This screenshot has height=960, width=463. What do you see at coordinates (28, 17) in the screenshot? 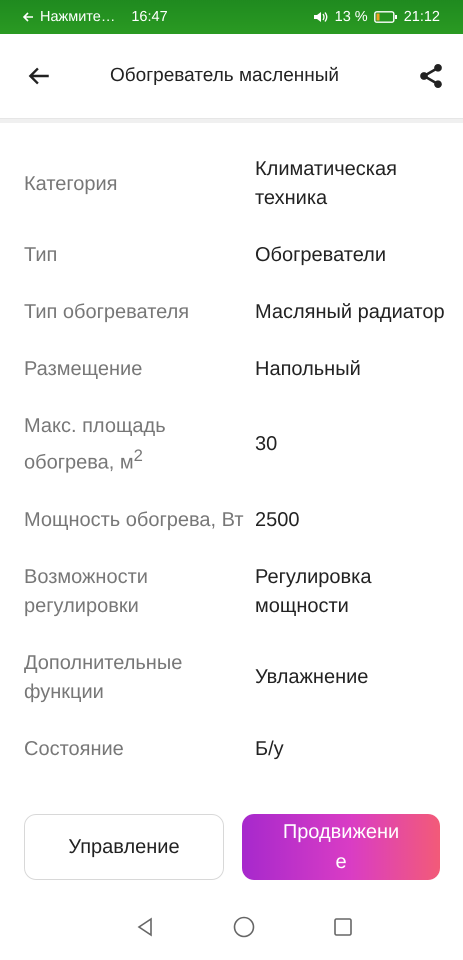
I see `arrow-icon` at bounding box center [28, 17].